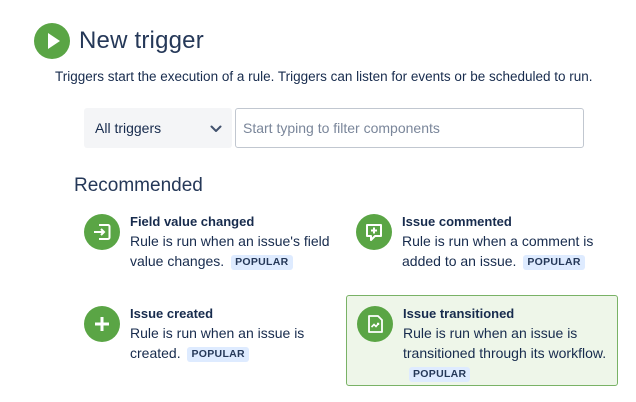 The width and height of the screenshot is (636, 402). What do you see at coordinates (409, 128) in the screenshot?
I see `component-filter-input` at bounding box center [409, 128].